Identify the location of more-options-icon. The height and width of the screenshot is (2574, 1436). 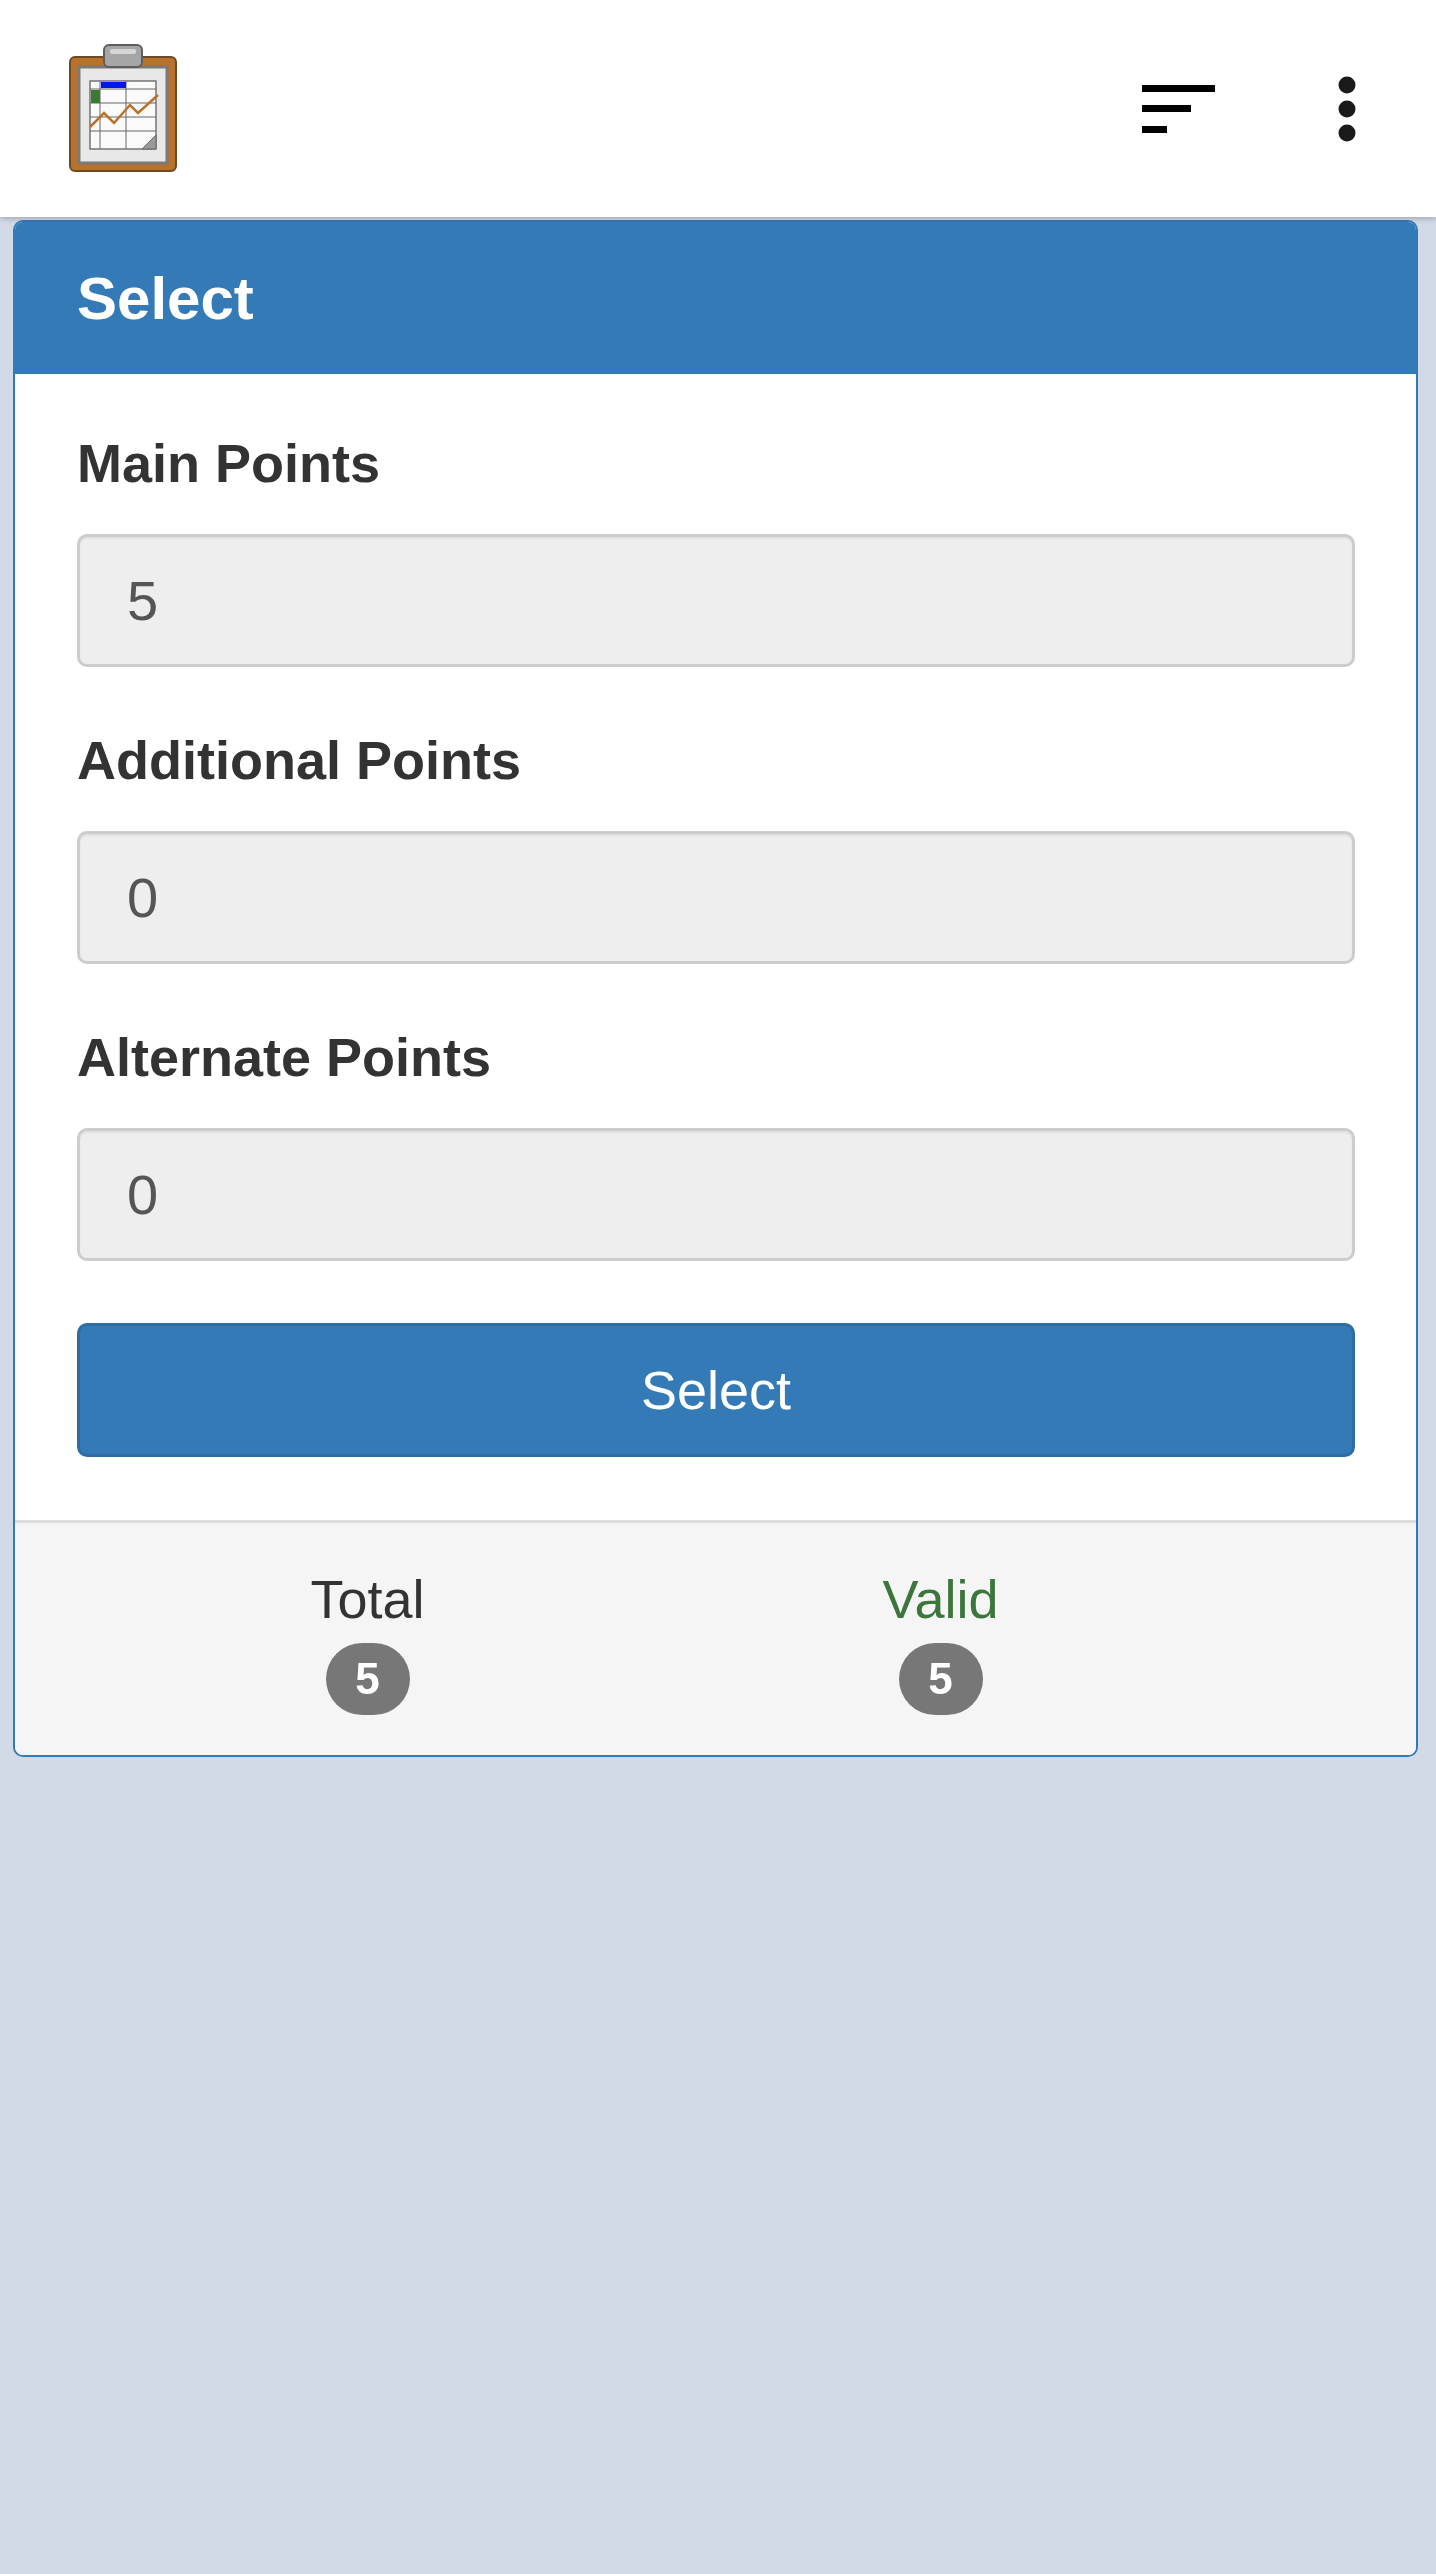
(1347, 108).